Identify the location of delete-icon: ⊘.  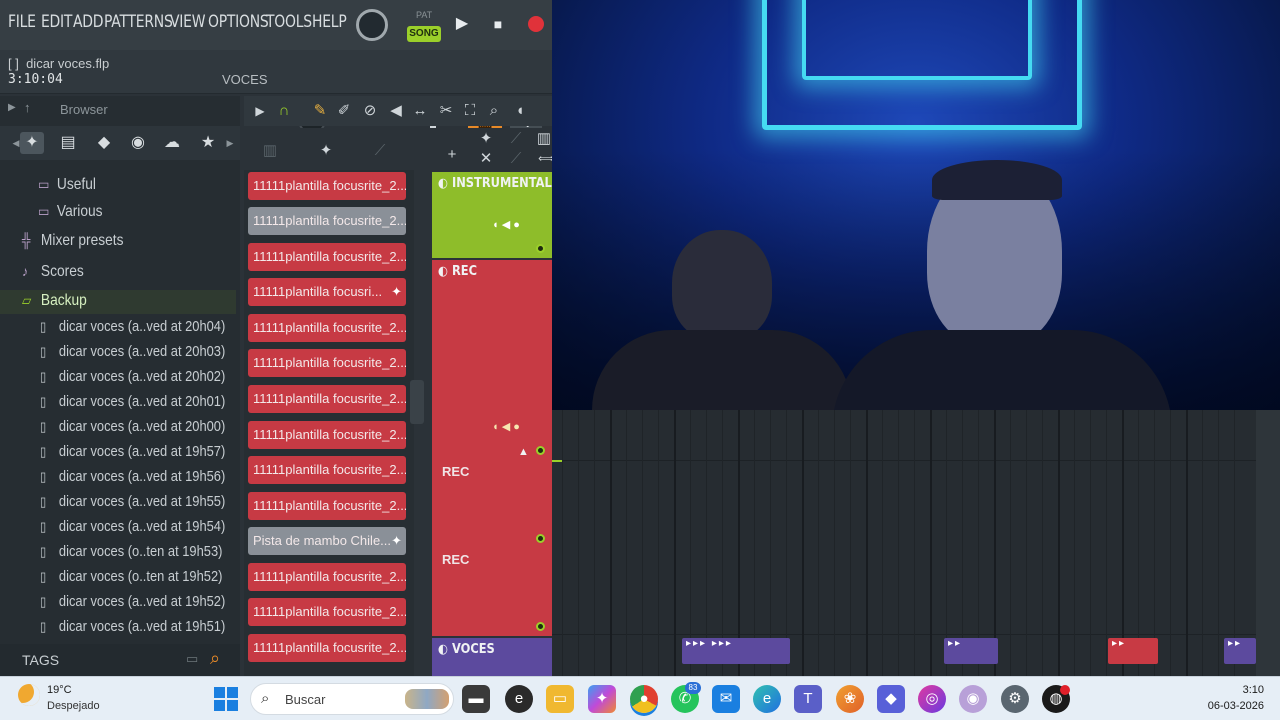
(370, 111).